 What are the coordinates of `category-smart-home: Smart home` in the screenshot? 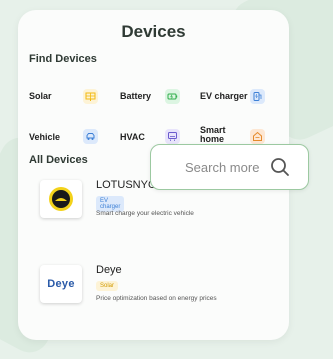 It's located at (220, 135).